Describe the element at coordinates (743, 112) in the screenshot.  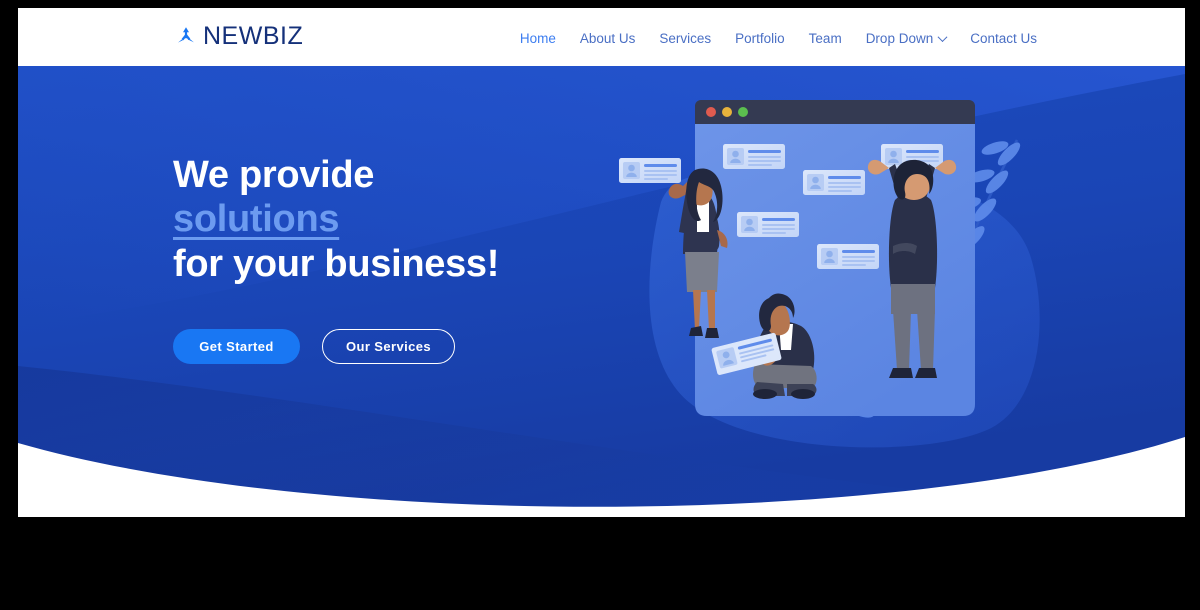
I see `window-dot-green` at that location.